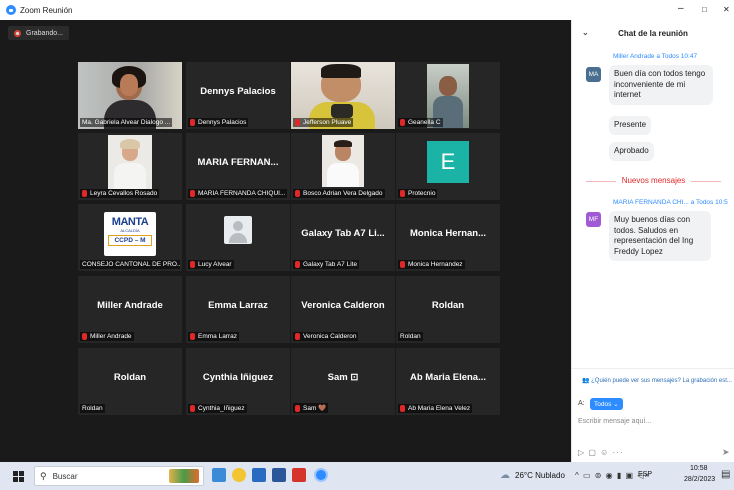 The height and width of the screenshot is (490, 734). I want to click on zoom-taskbar-icon, so click(321, 475).